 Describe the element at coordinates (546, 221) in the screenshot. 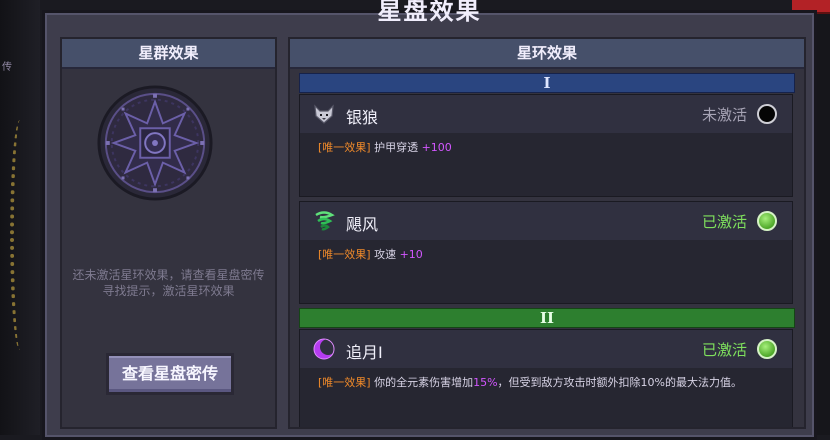

I see `effect-card-header: 飓风 已激活` at that location.